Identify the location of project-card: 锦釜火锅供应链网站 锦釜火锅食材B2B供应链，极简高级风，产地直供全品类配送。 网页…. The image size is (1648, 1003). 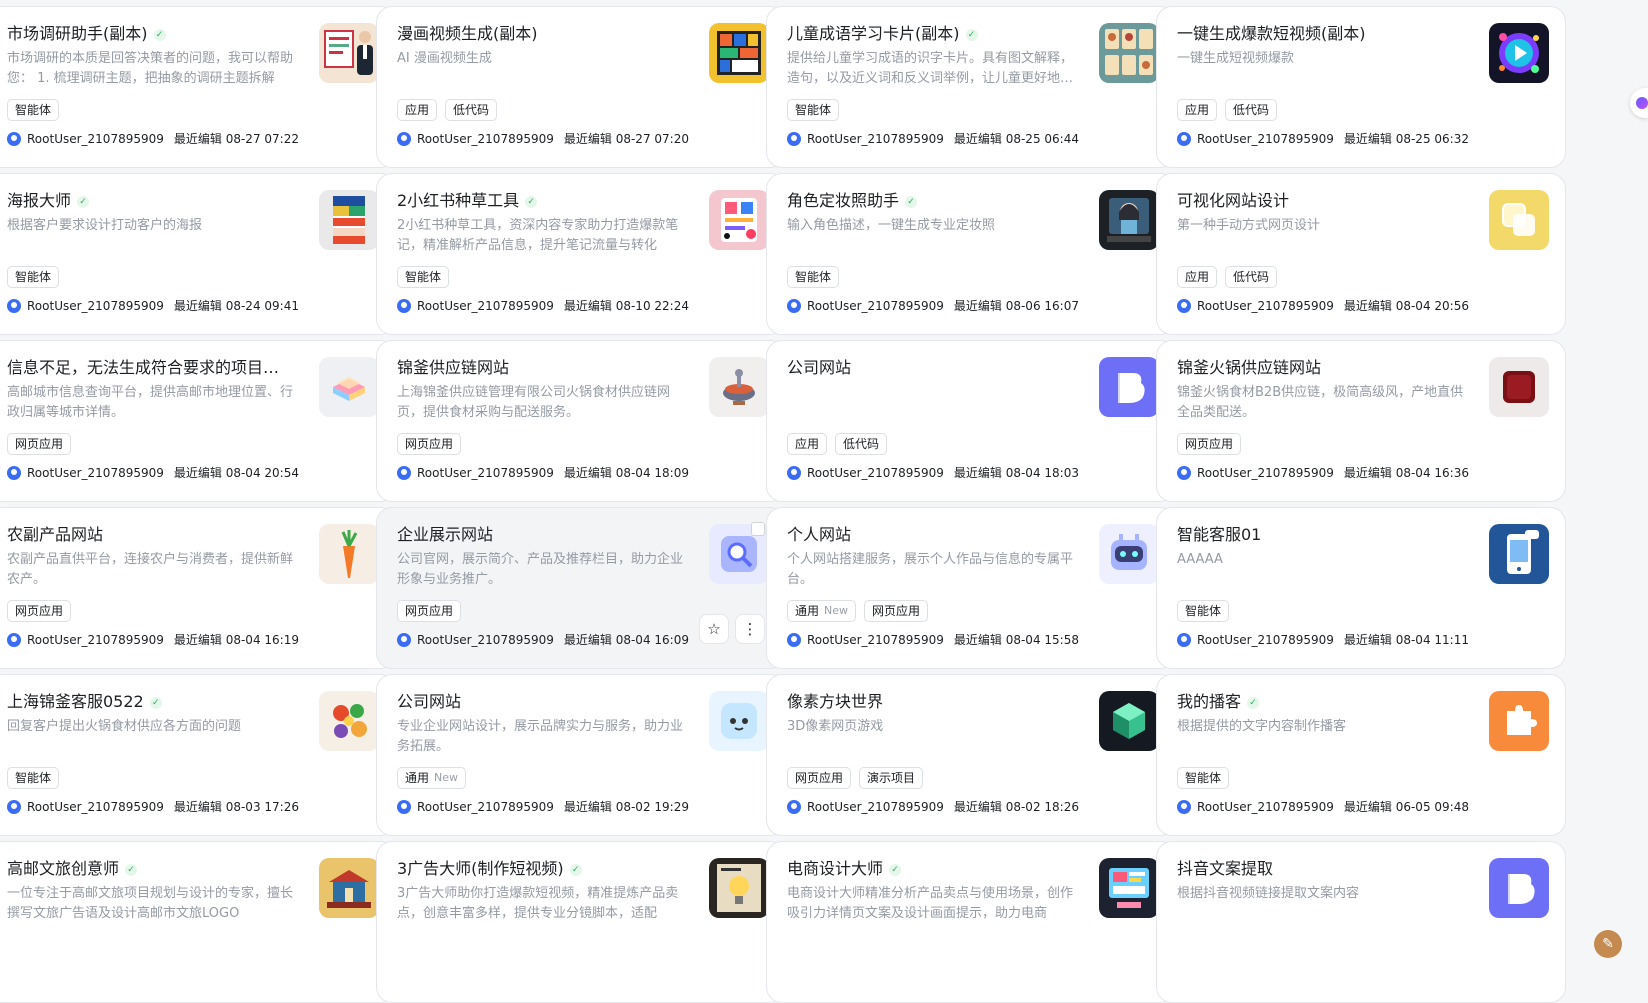
(1361, 421).